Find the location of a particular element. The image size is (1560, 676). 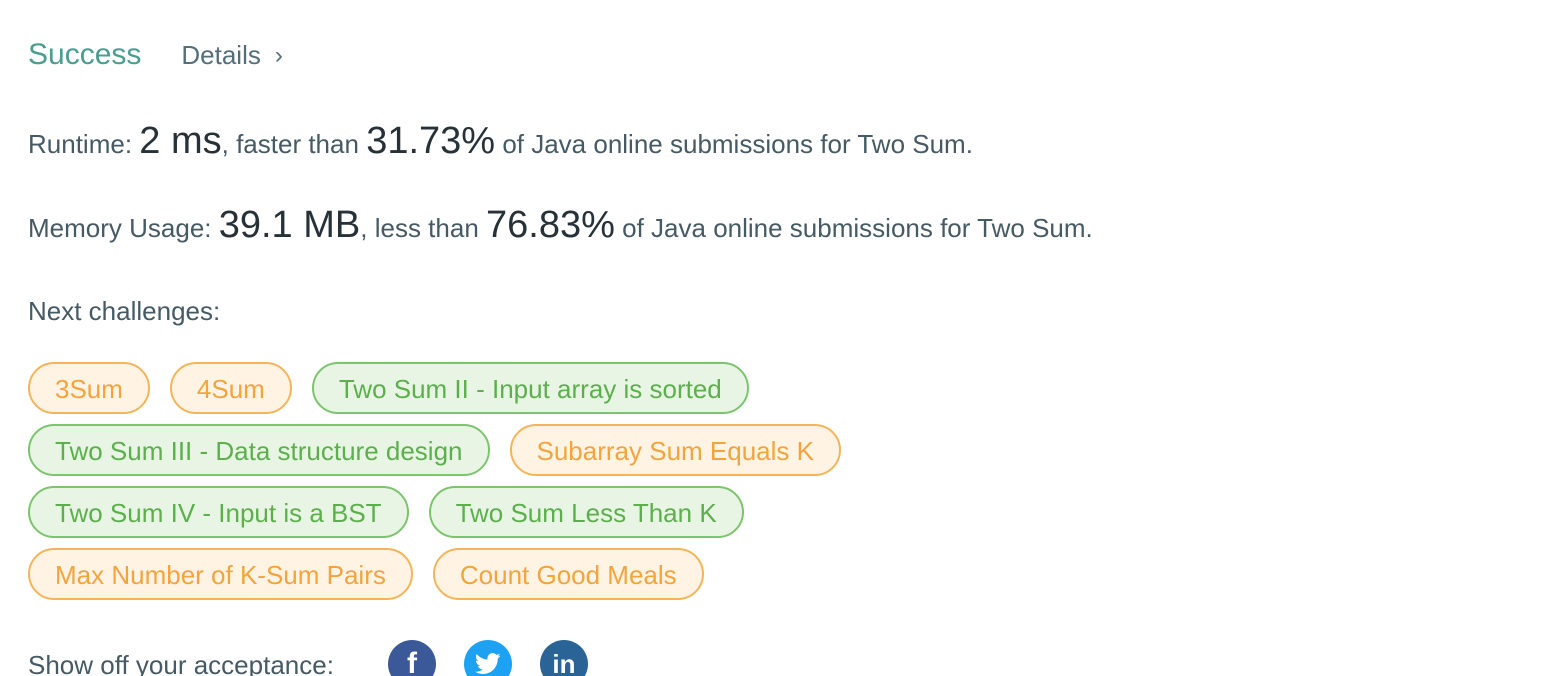

status-success: Success is located at coordinates (85, 54).